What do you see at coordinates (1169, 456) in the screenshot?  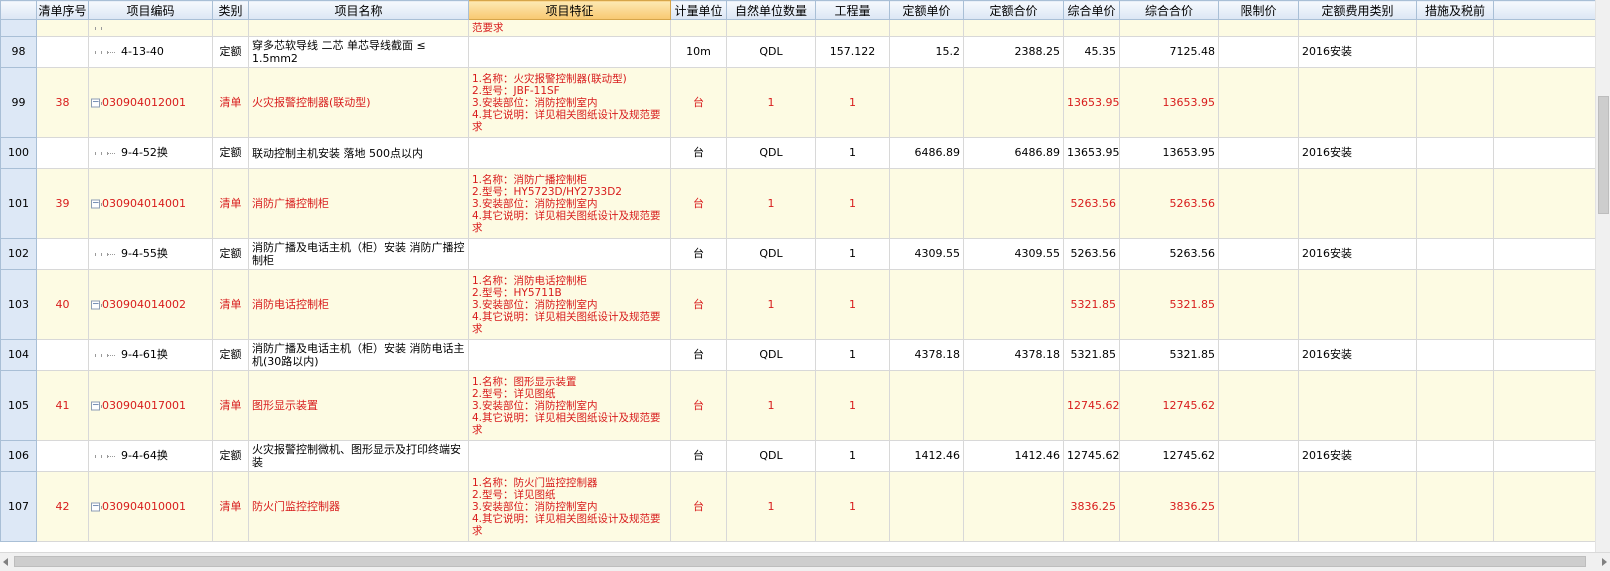 I see `cell-total: 12745.62` at bounding box center [1169, 456].